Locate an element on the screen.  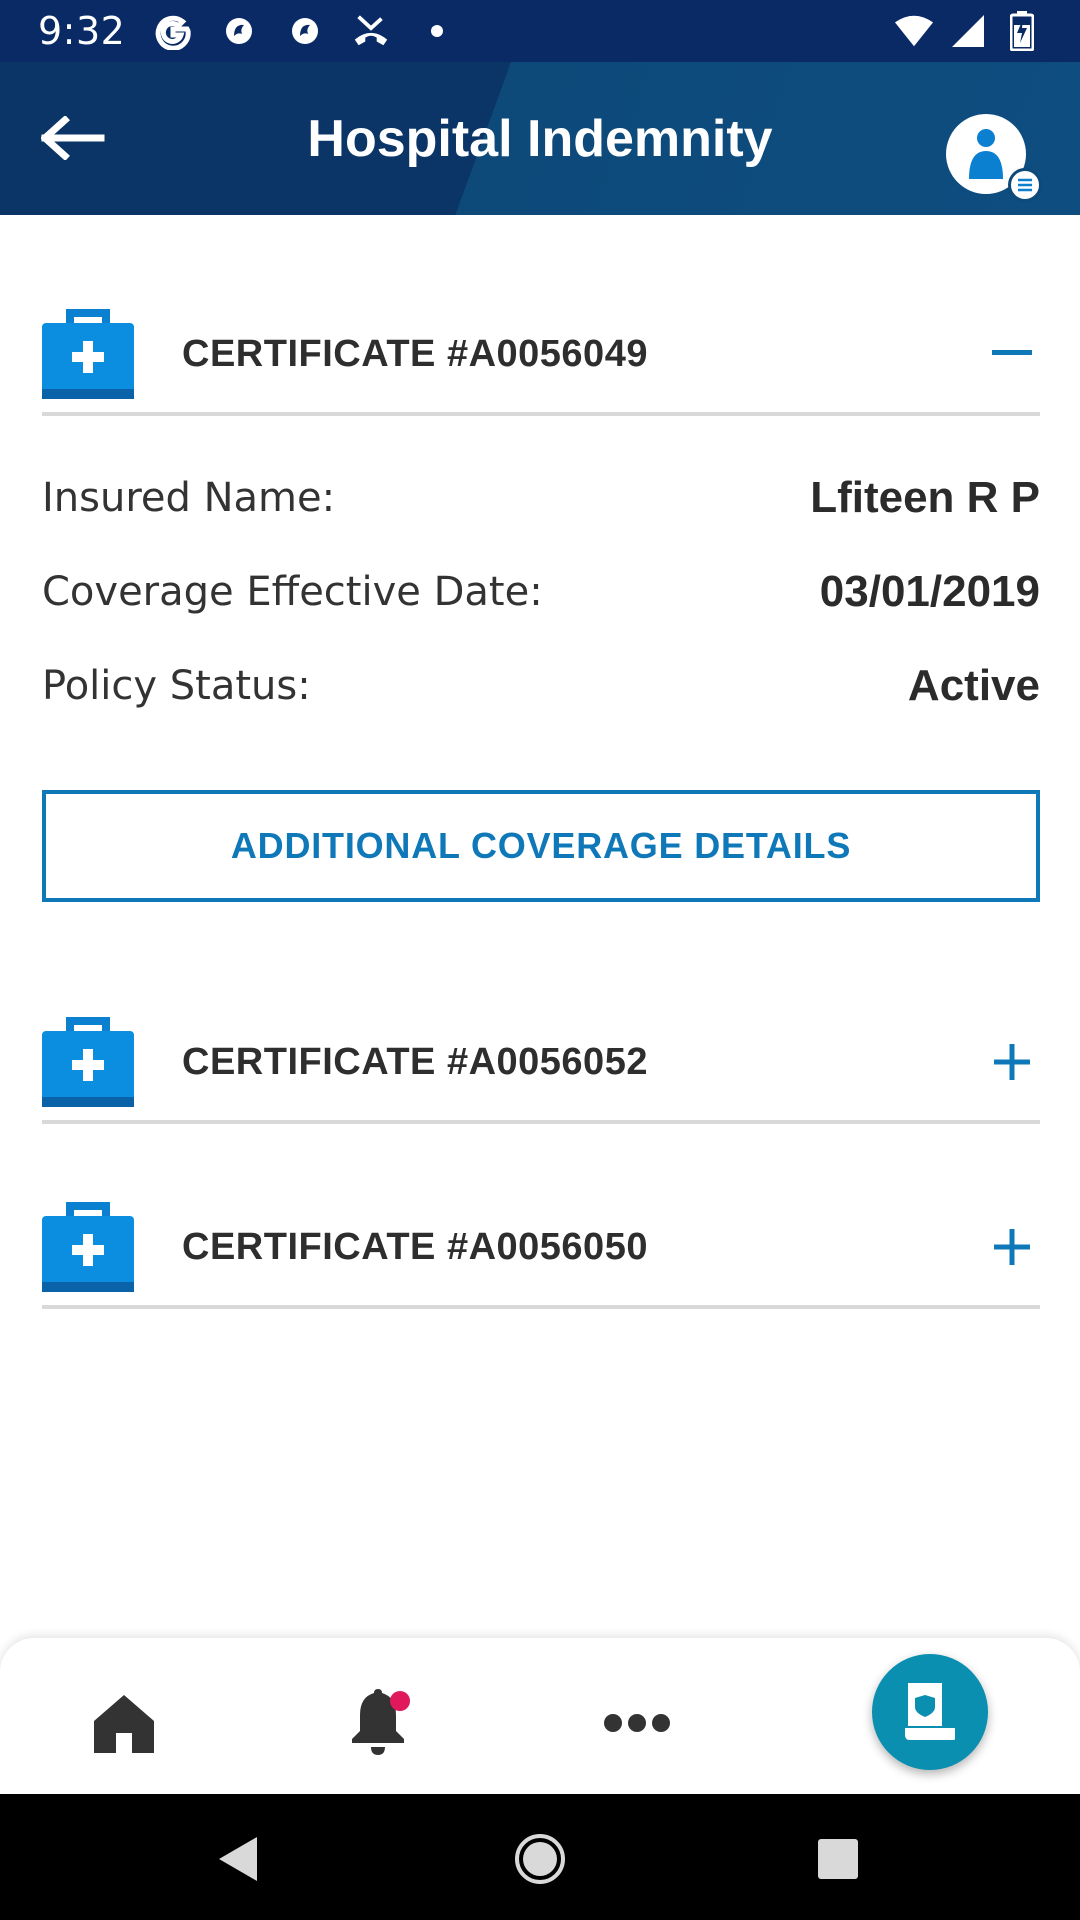
policy-status-row: Policy Status: Active is located at coordinates (541, 686).